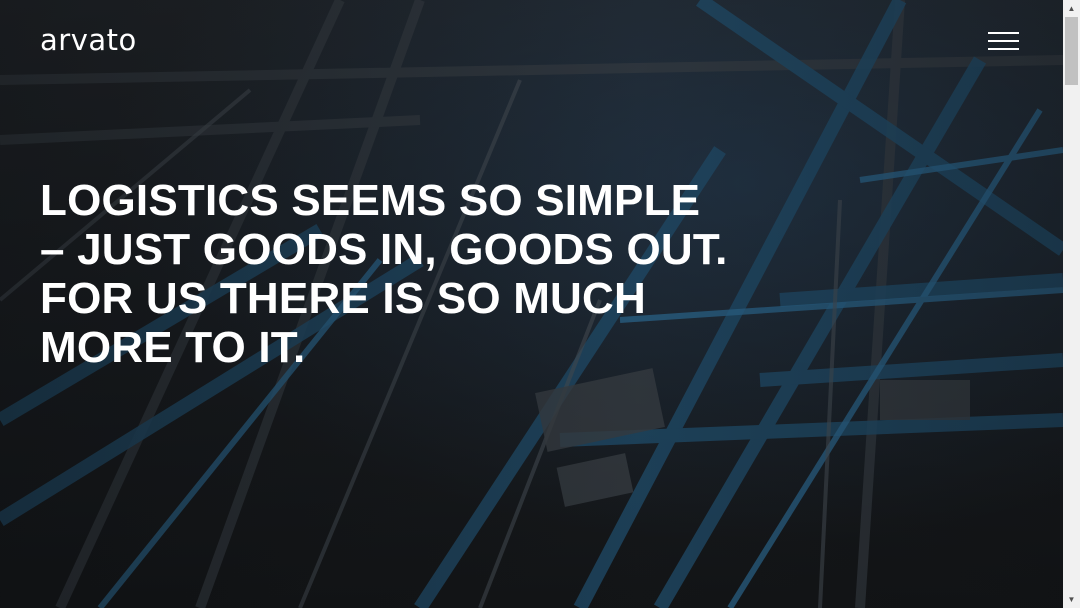  What do you see at coordinates (1003, 33) in the screenshot?
I see `menu-bar-top` at bounding box center [1003, 33].